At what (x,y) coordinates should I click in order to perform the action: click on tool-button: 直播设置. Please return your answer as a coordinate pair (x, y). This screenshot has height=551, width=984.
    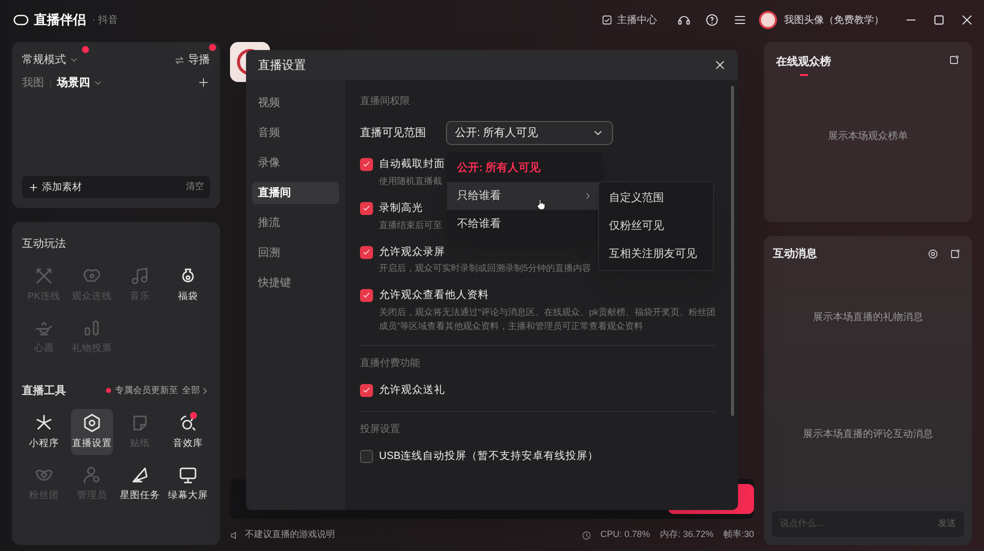
    Looking at the image, I should click on (92, 432).